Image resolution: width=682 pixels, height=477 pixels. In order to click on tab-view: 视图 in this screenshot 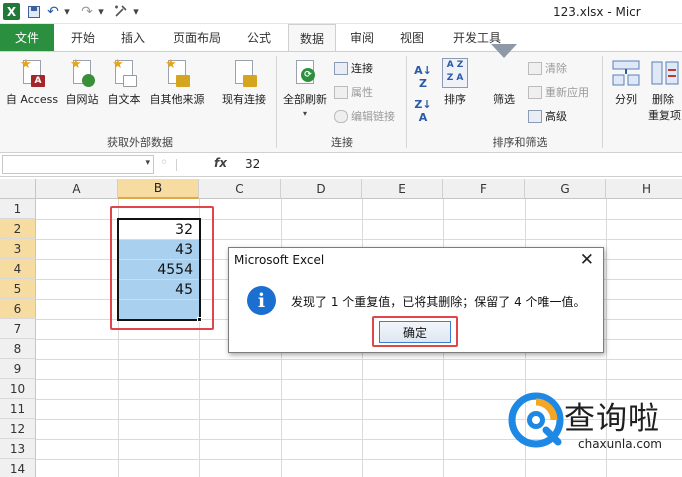, I will do `click(412, 37)`.